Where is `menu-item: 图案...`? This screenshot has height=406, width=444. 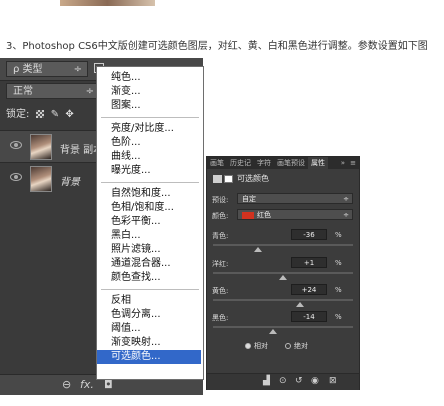
menu-item: 图案... is located at coordinates (149, 106).